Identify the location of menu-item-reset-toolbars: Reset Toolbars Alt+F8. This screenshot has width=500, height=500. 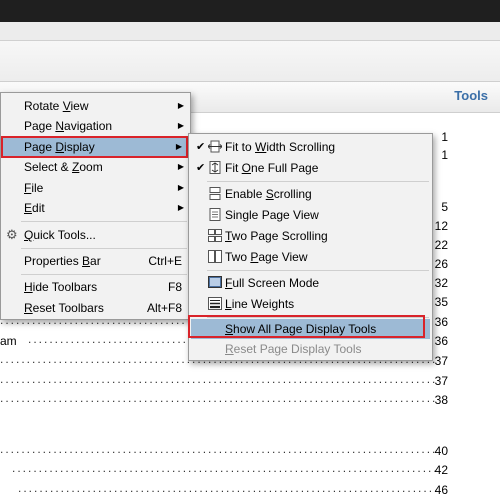
(95, 308).